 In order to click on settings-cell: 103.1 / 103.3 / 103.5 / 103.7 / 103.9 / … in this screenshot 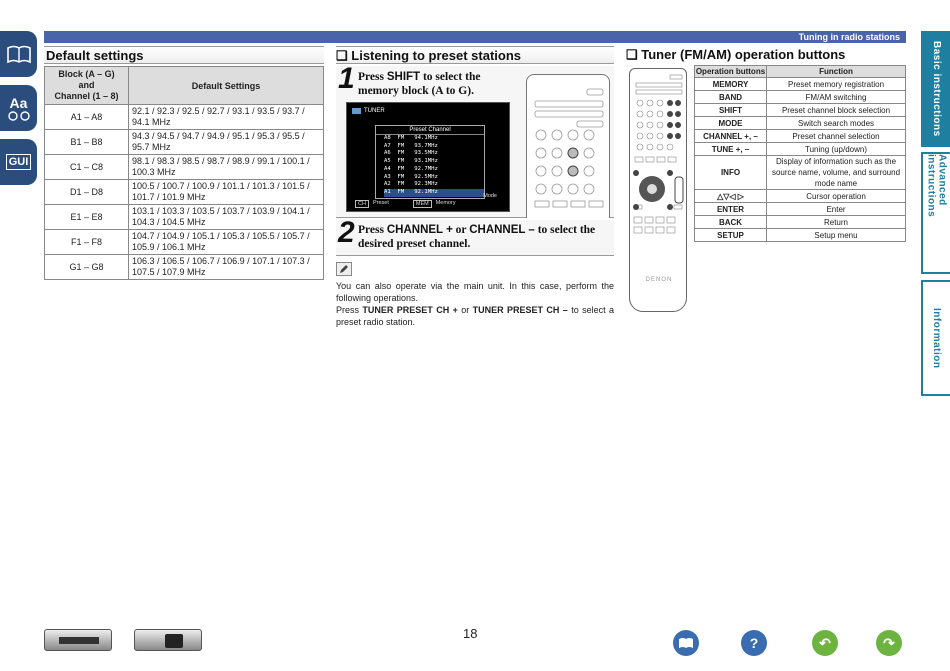, I will do `click(226, 217)`.